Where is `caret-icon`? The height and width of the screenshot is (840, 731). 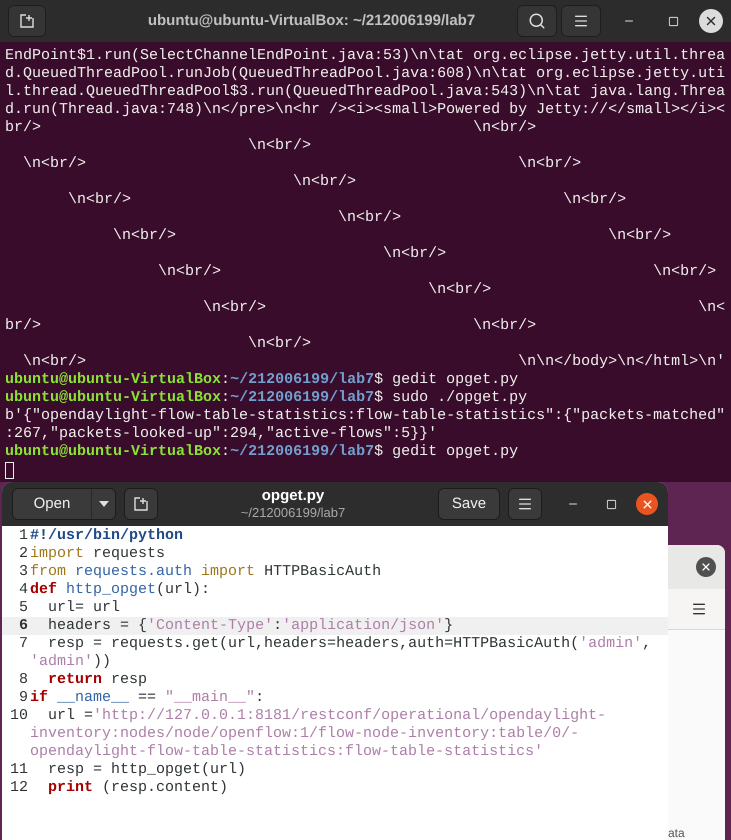 caret-icon is located at coordinates (103, 504).